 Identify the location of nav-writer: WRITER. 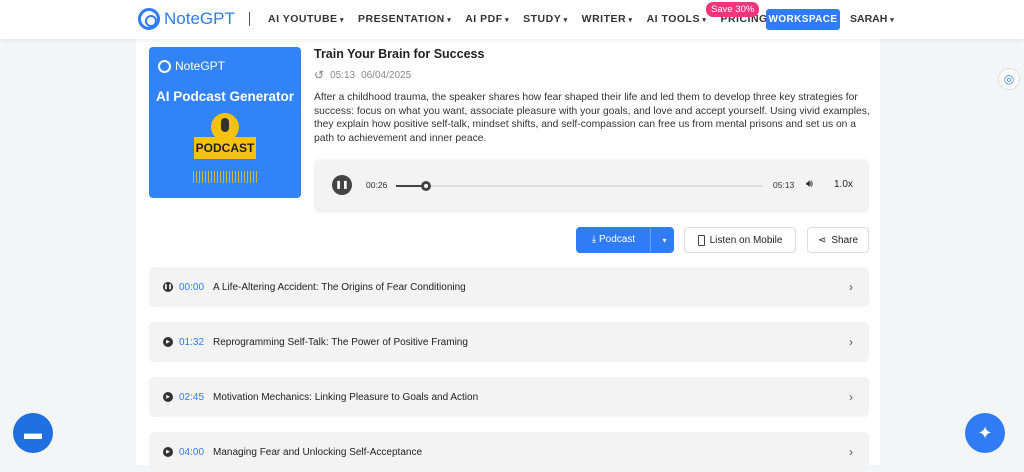
(607, 19).